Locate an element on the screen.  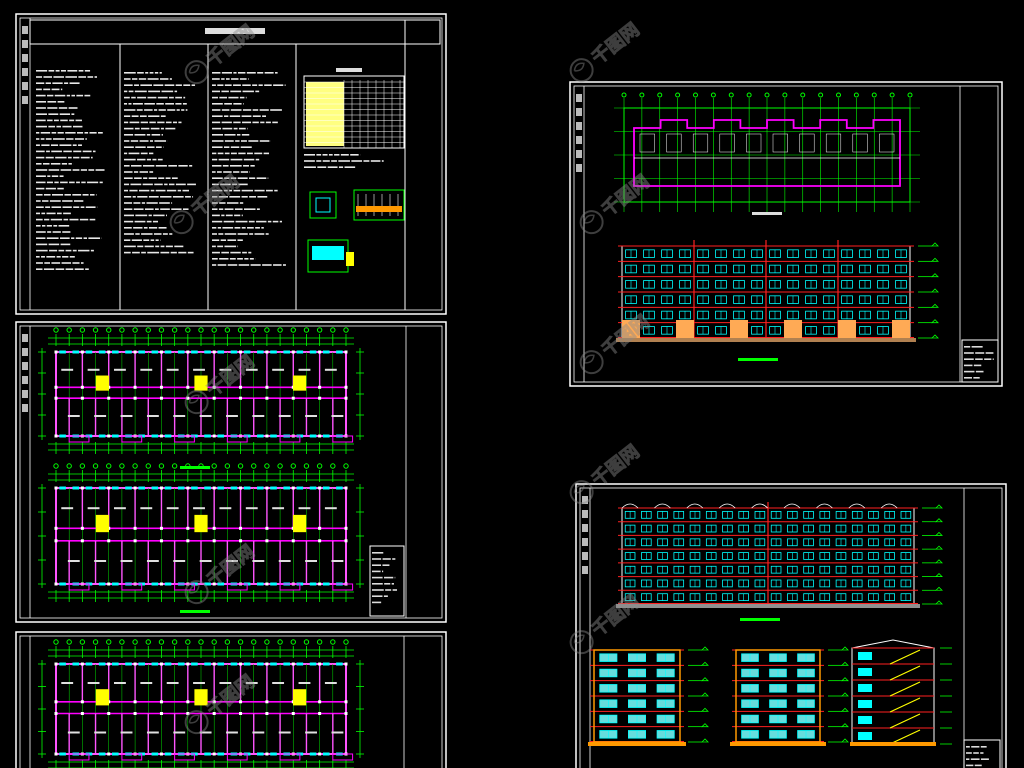
schedule-note-line is located at coordinates (326, 161).